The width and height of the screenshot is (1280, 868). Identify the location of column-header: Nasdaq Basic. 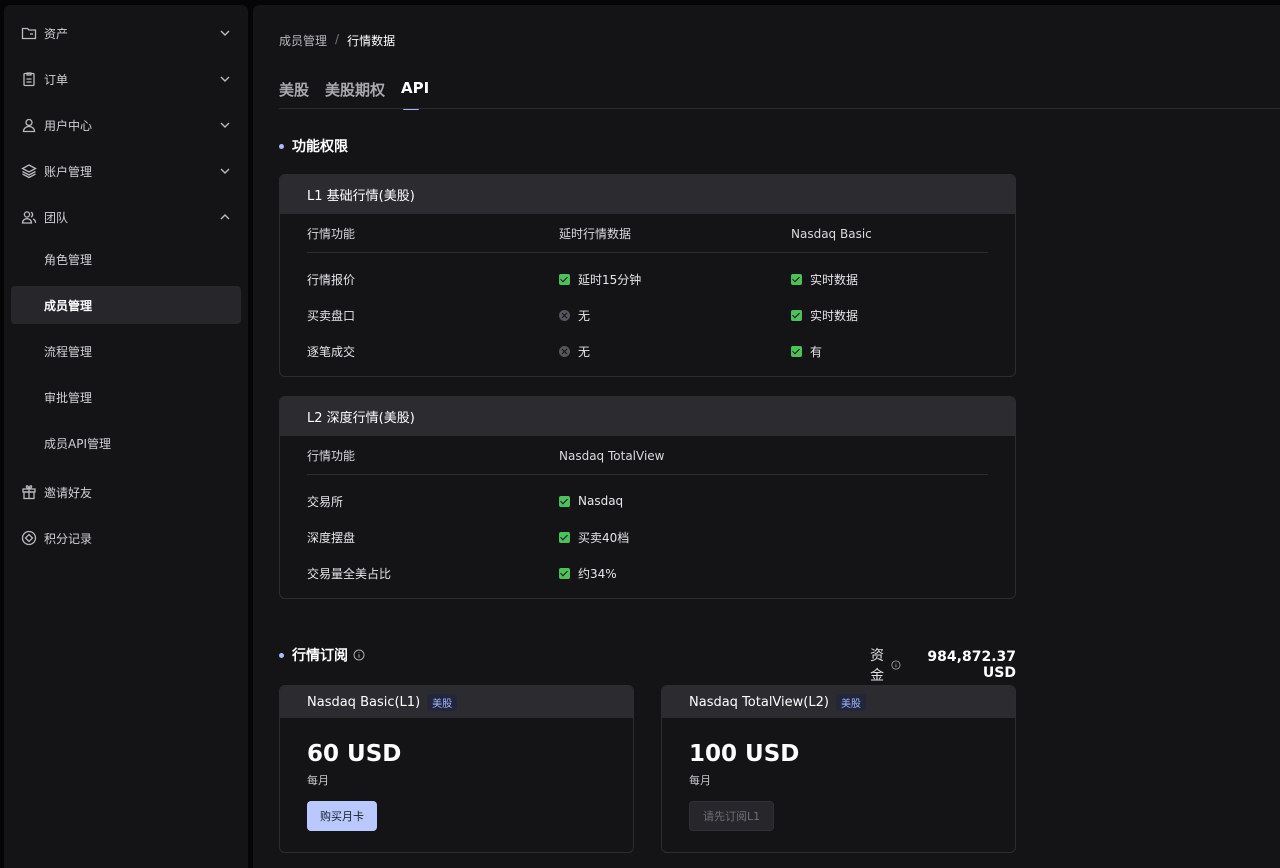
(831, 233).